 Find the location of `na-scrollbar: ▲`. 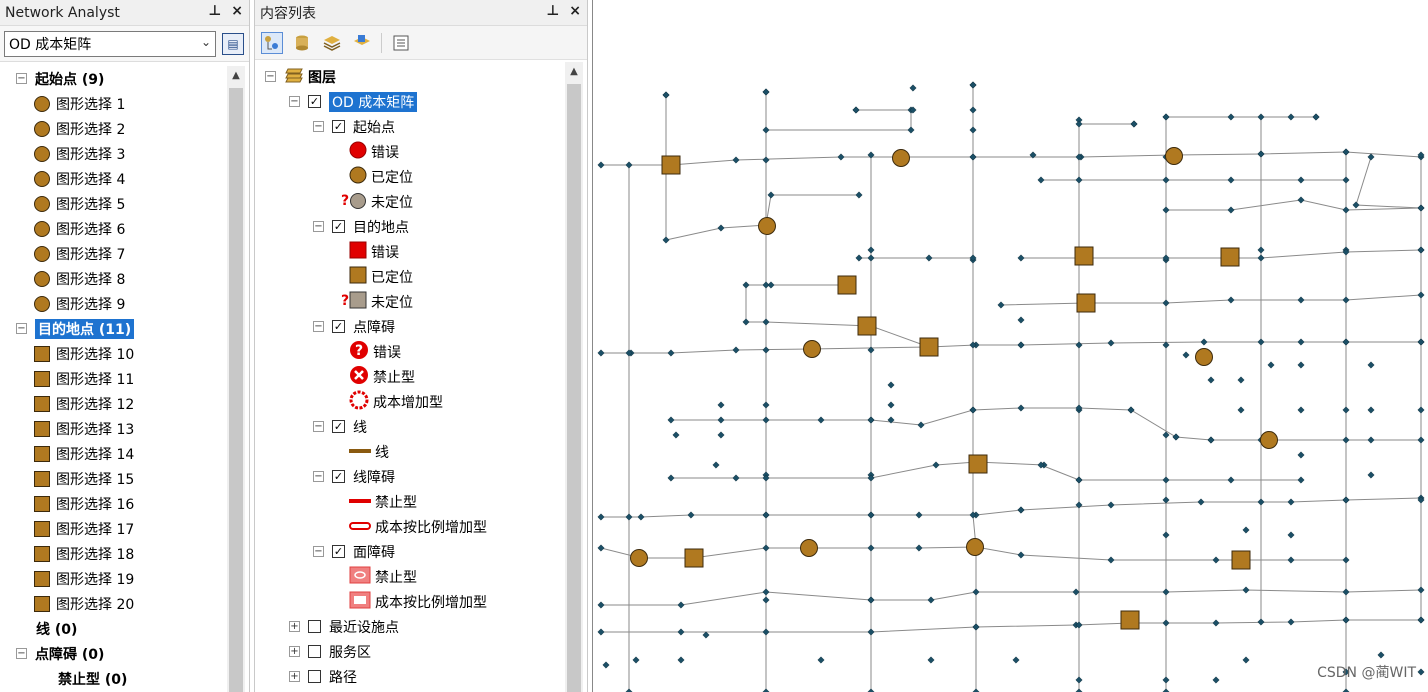

na-scrollbar: ▲ is located at coordinates (236, 379).